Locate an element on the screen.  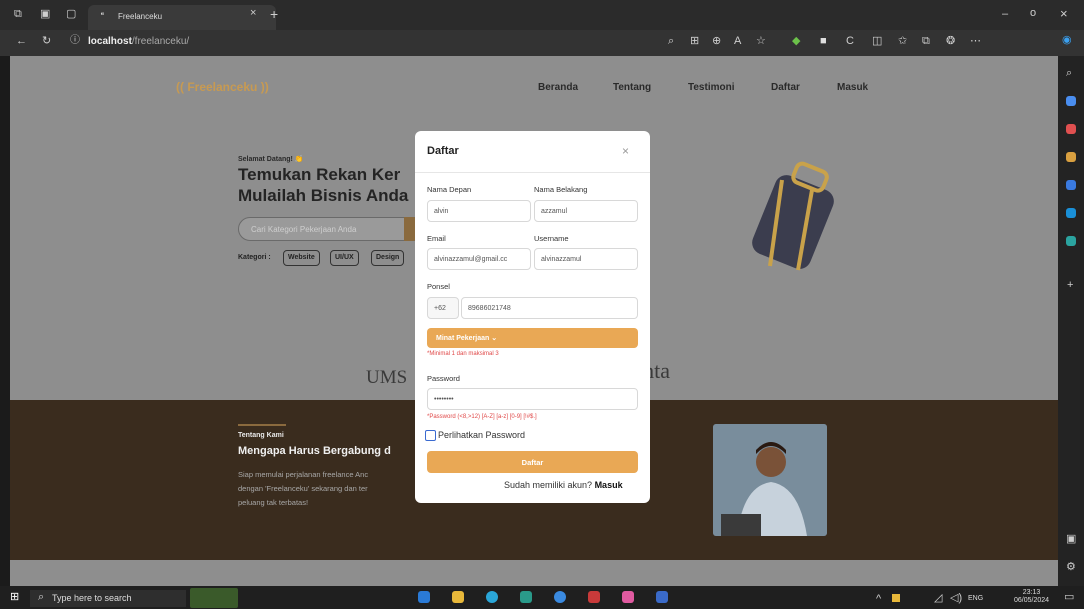
hero-title-line2: Mulailah Bisnis Anda is located at coordinates (323, 195).